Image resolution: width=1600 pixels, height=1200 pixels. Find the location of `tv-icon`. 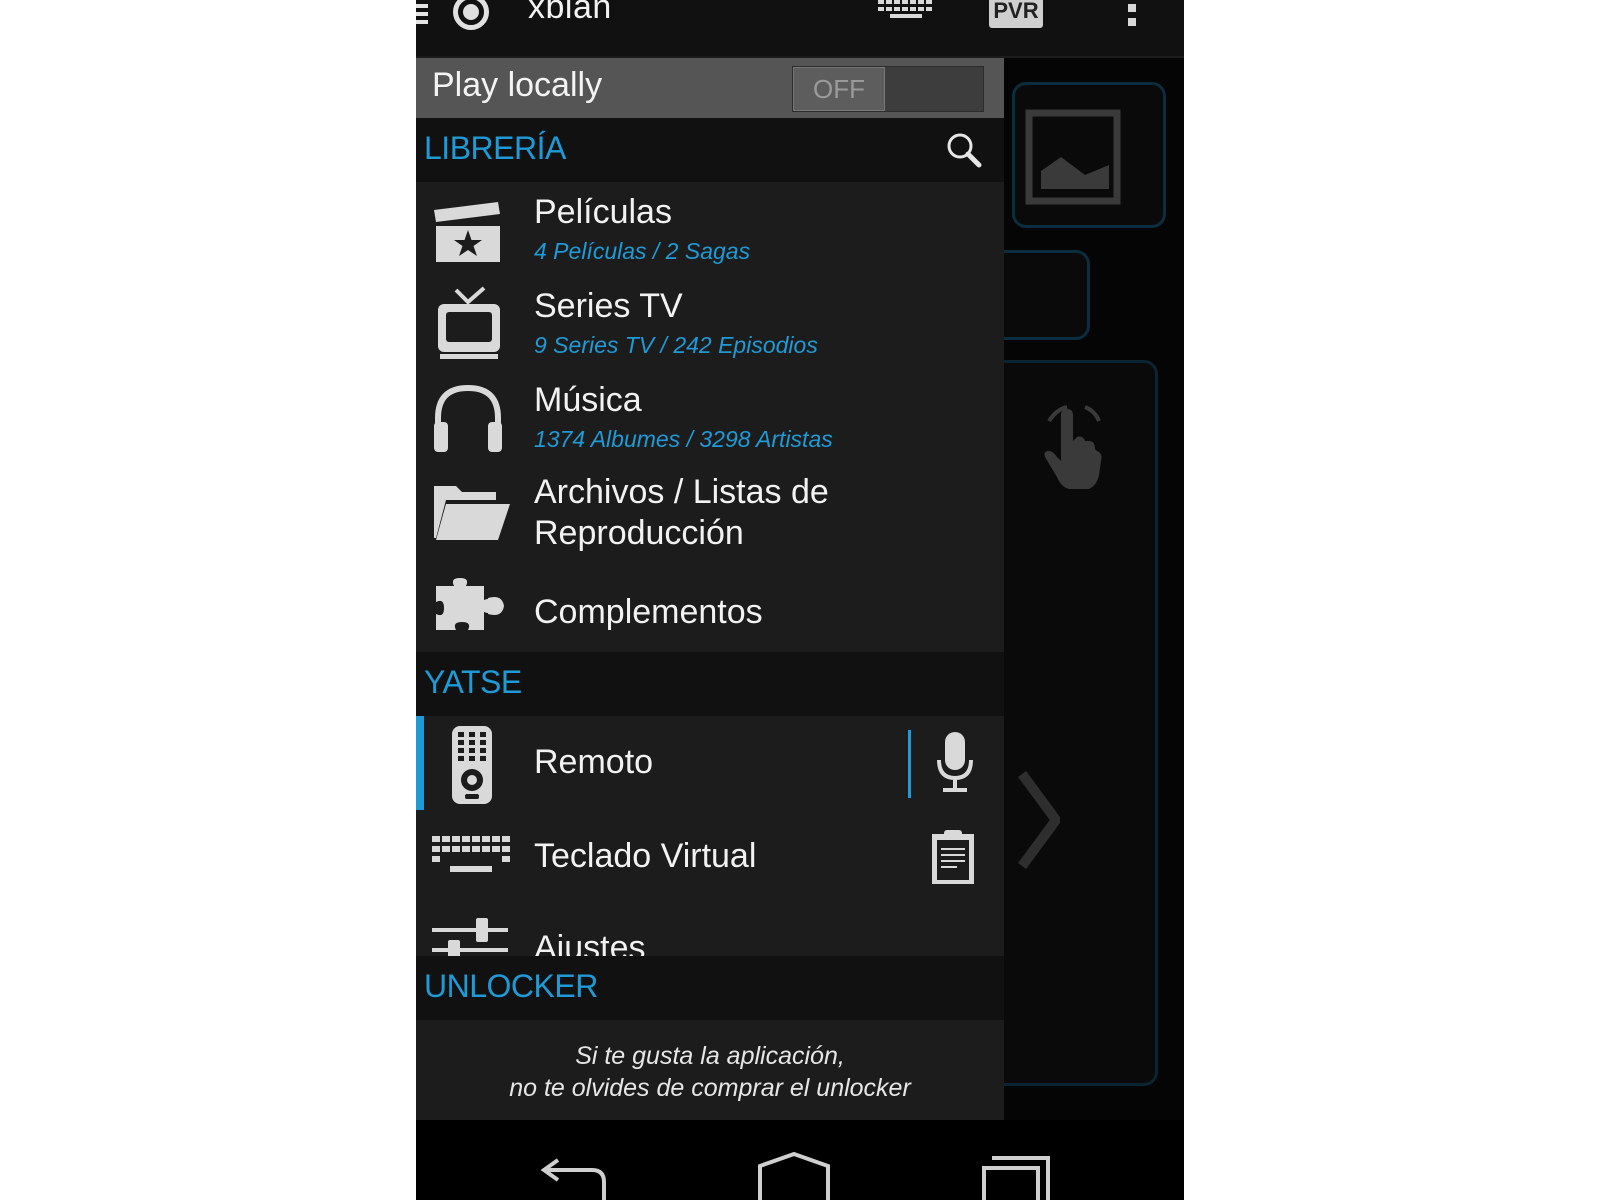

tv-icon is located at coordinates (469, 322).